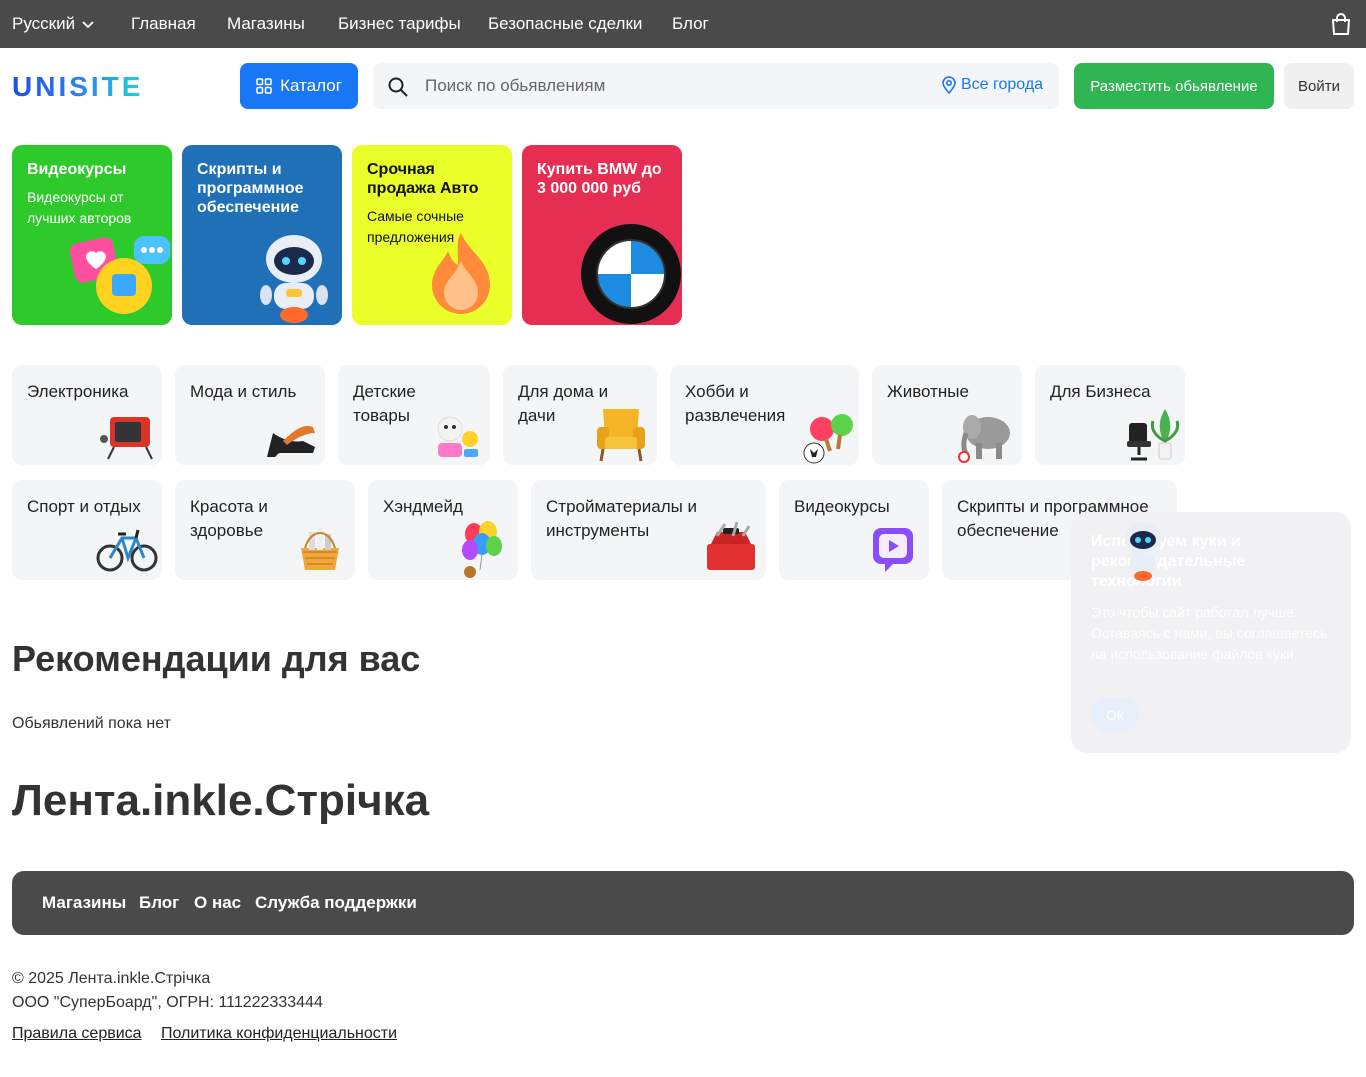 This screenshot has width=1366, height=1077. What do you see at coordinates (631, 274) in the screenshot?
I see `bmw-logo-icon` at bounding box center [631, 274].